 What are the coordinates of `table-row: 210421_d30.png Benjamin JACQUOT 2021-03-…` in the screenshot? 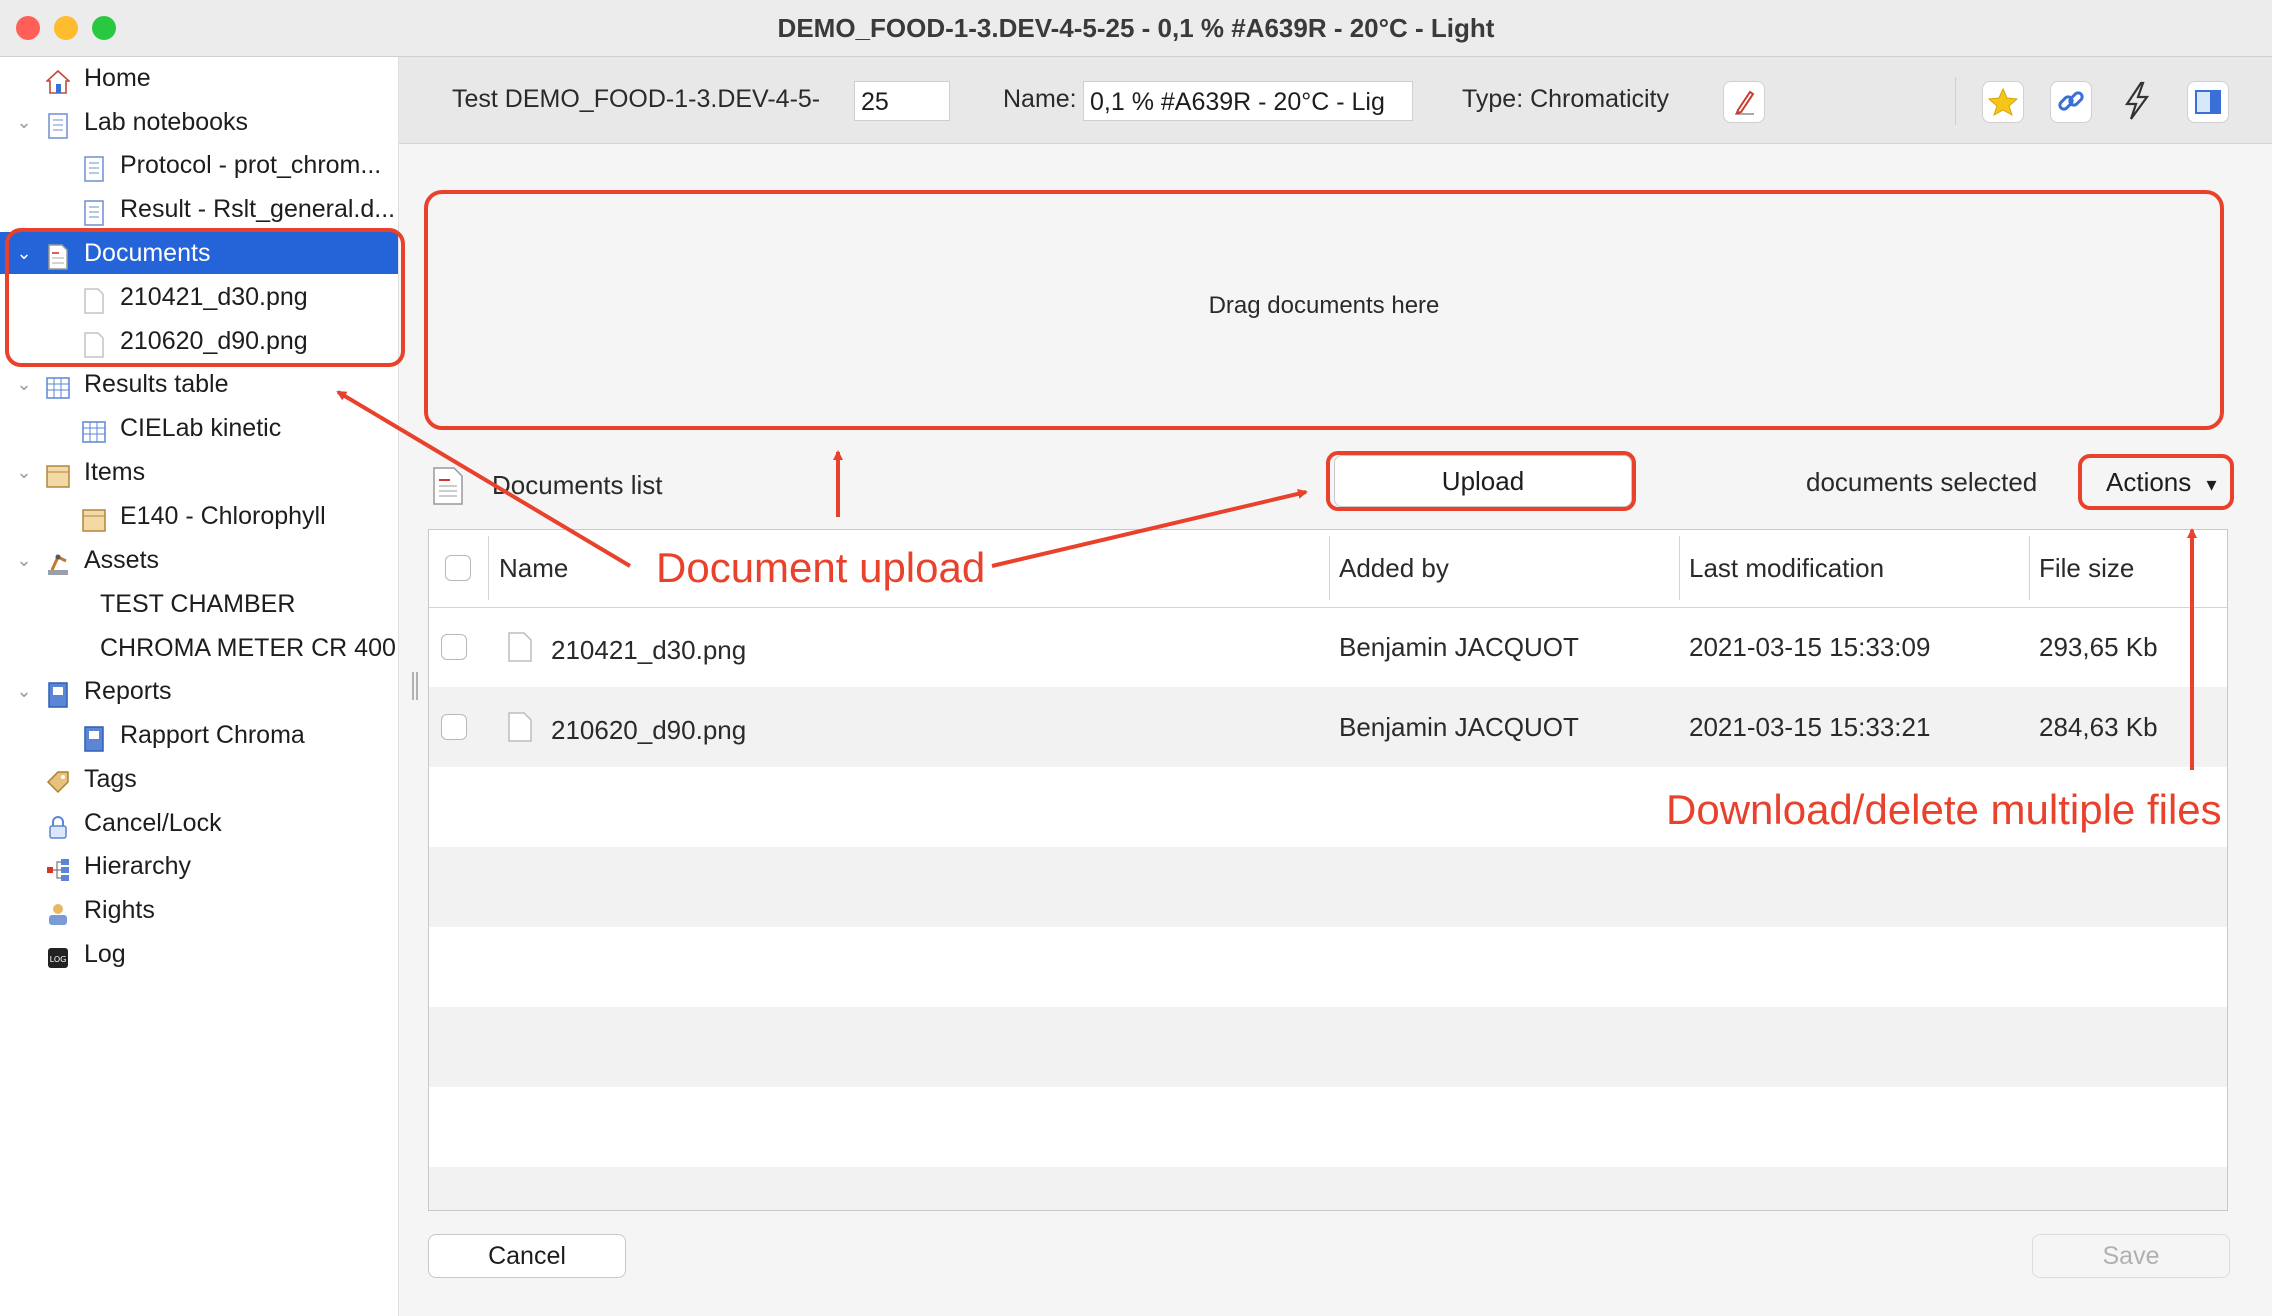 It's located at (1328, 648).